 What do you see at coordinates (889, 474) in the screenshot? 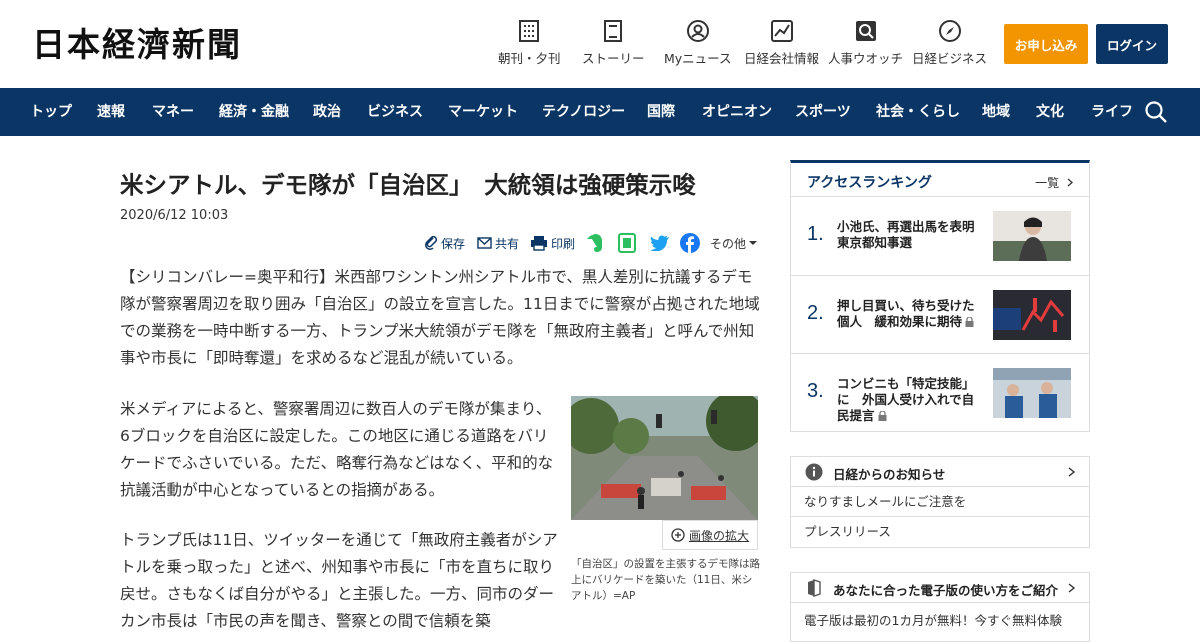
I see `notices-title: 日経からのお知らせ` at bounding box center [889, 474].